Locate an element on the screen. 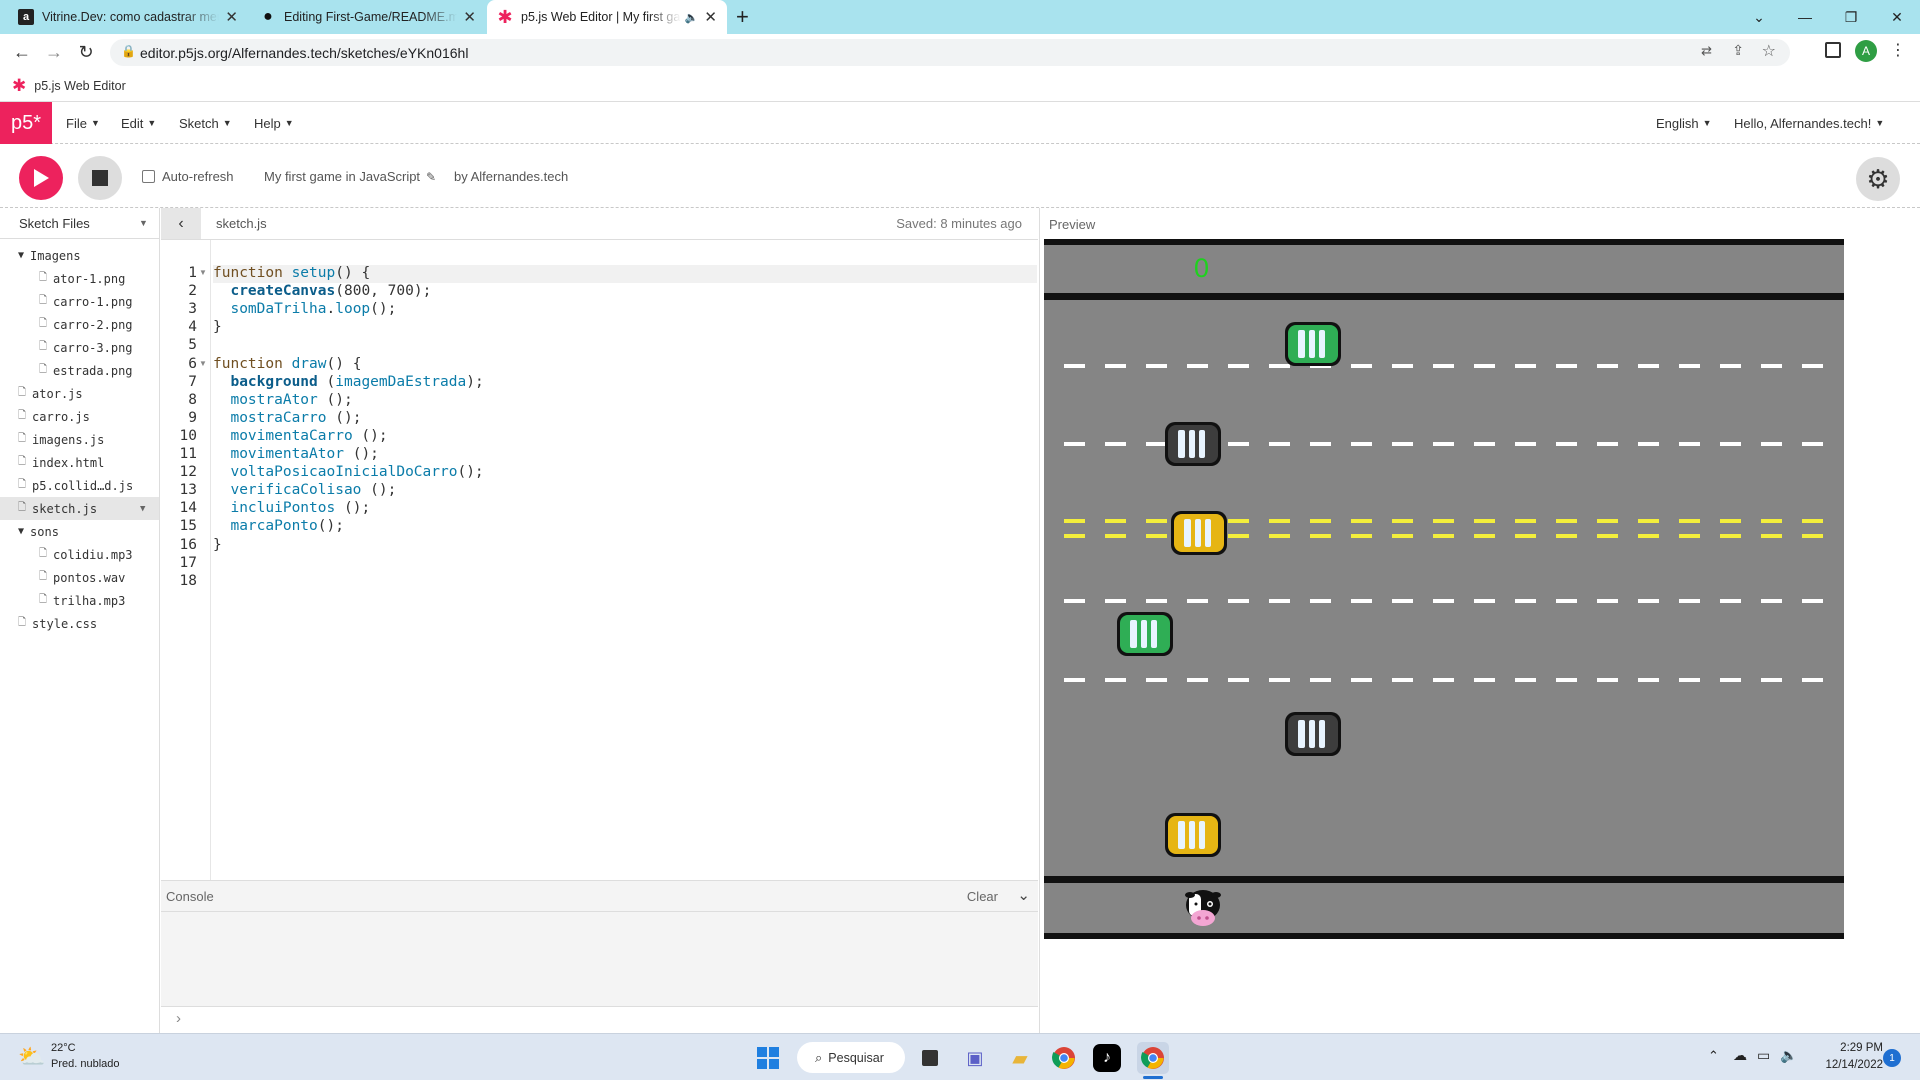 The width and height of the screenshot is (1920, 1080). notification-badge: 1 is located at coordinates (1892, 1058).